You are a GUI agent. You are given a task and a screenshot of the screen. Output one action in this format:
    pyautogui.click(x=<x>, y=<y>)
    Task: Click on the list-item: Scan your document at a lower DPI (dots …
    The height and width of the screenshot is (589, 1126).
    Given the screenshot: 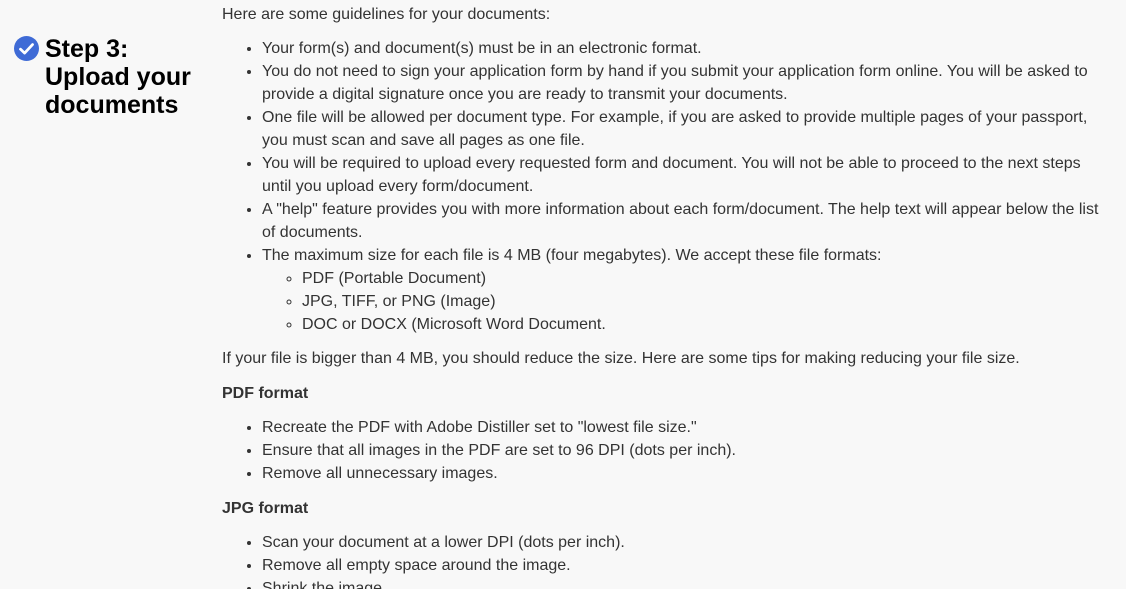 What is the action you would take?
    pyautogui.click(x=682, y=542)
    